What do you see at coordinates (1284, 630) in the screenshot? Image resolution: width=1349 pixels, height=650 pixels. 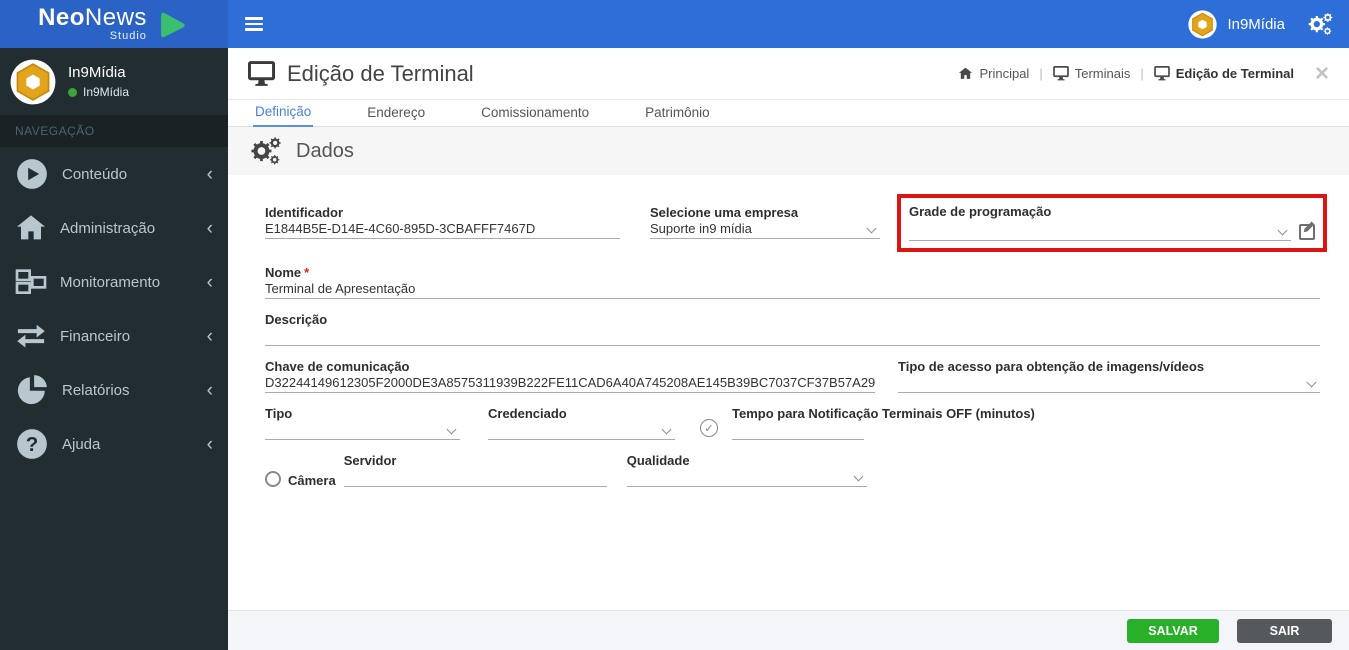 I see `exit-button: SAIR` at bounding box center [1284, 630].